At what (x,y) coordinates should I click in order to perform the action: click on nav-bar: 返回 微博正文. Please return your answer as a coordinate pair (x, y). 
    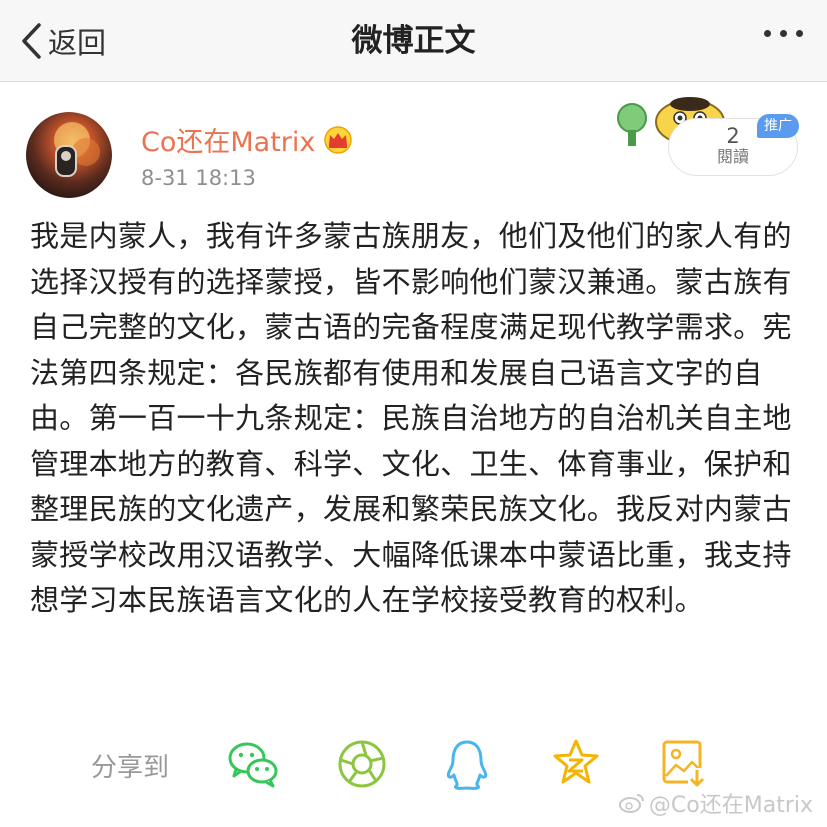
    Looking at the image, I should click on (413, 41).